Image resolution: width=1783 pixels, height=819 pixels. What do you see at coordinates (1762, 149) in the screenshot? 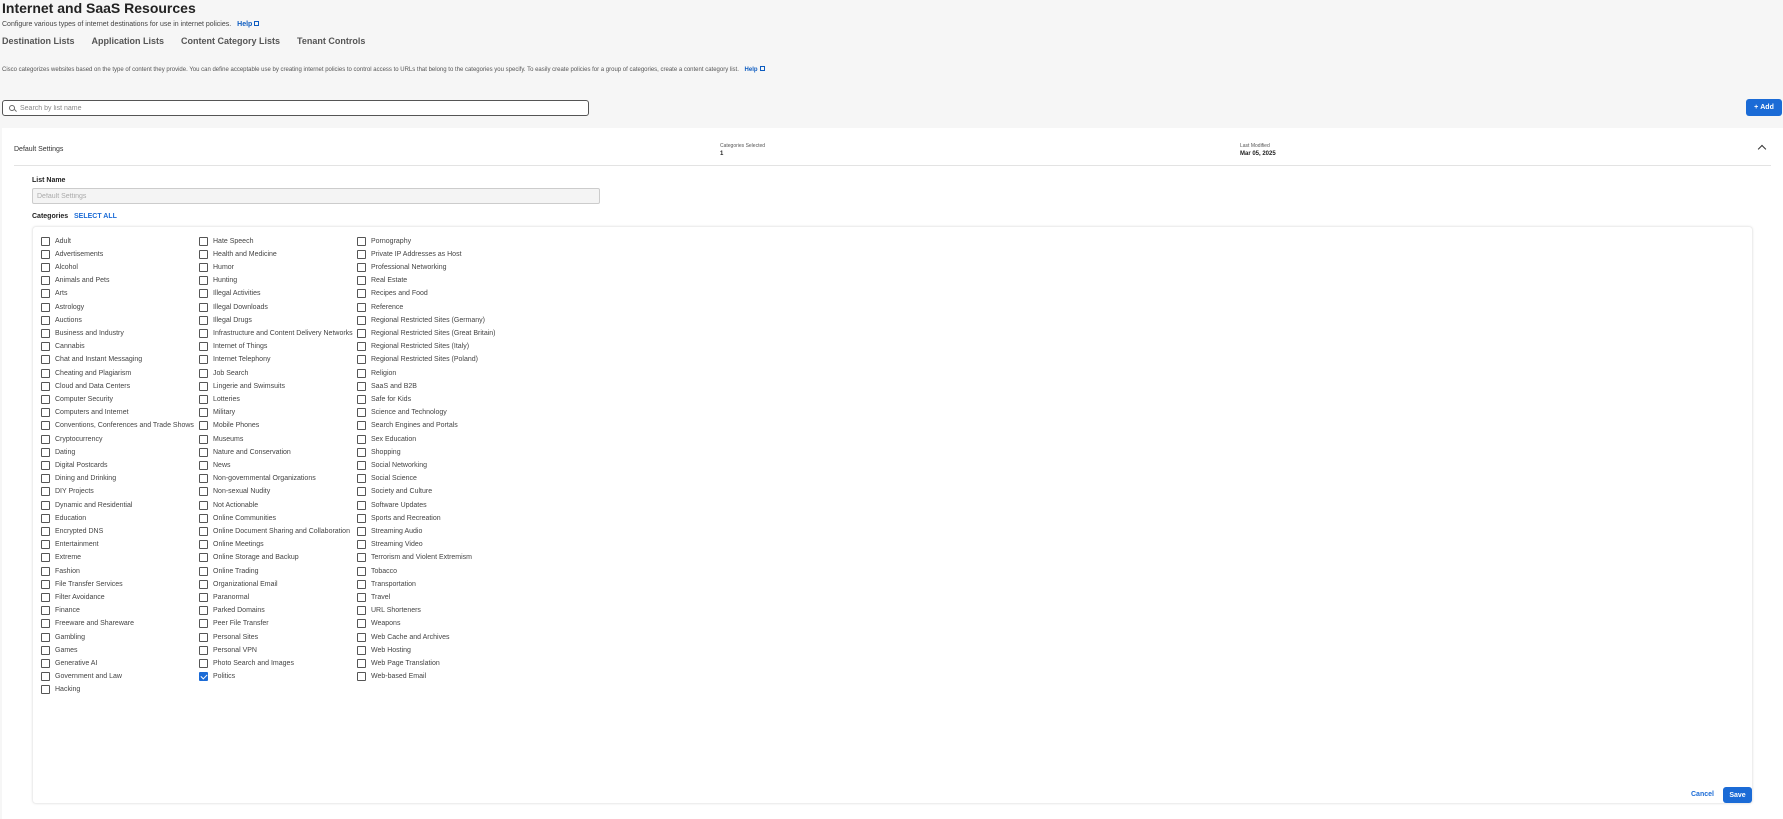
I see `chevron-up-icon` at bounding box center [1762, 149].